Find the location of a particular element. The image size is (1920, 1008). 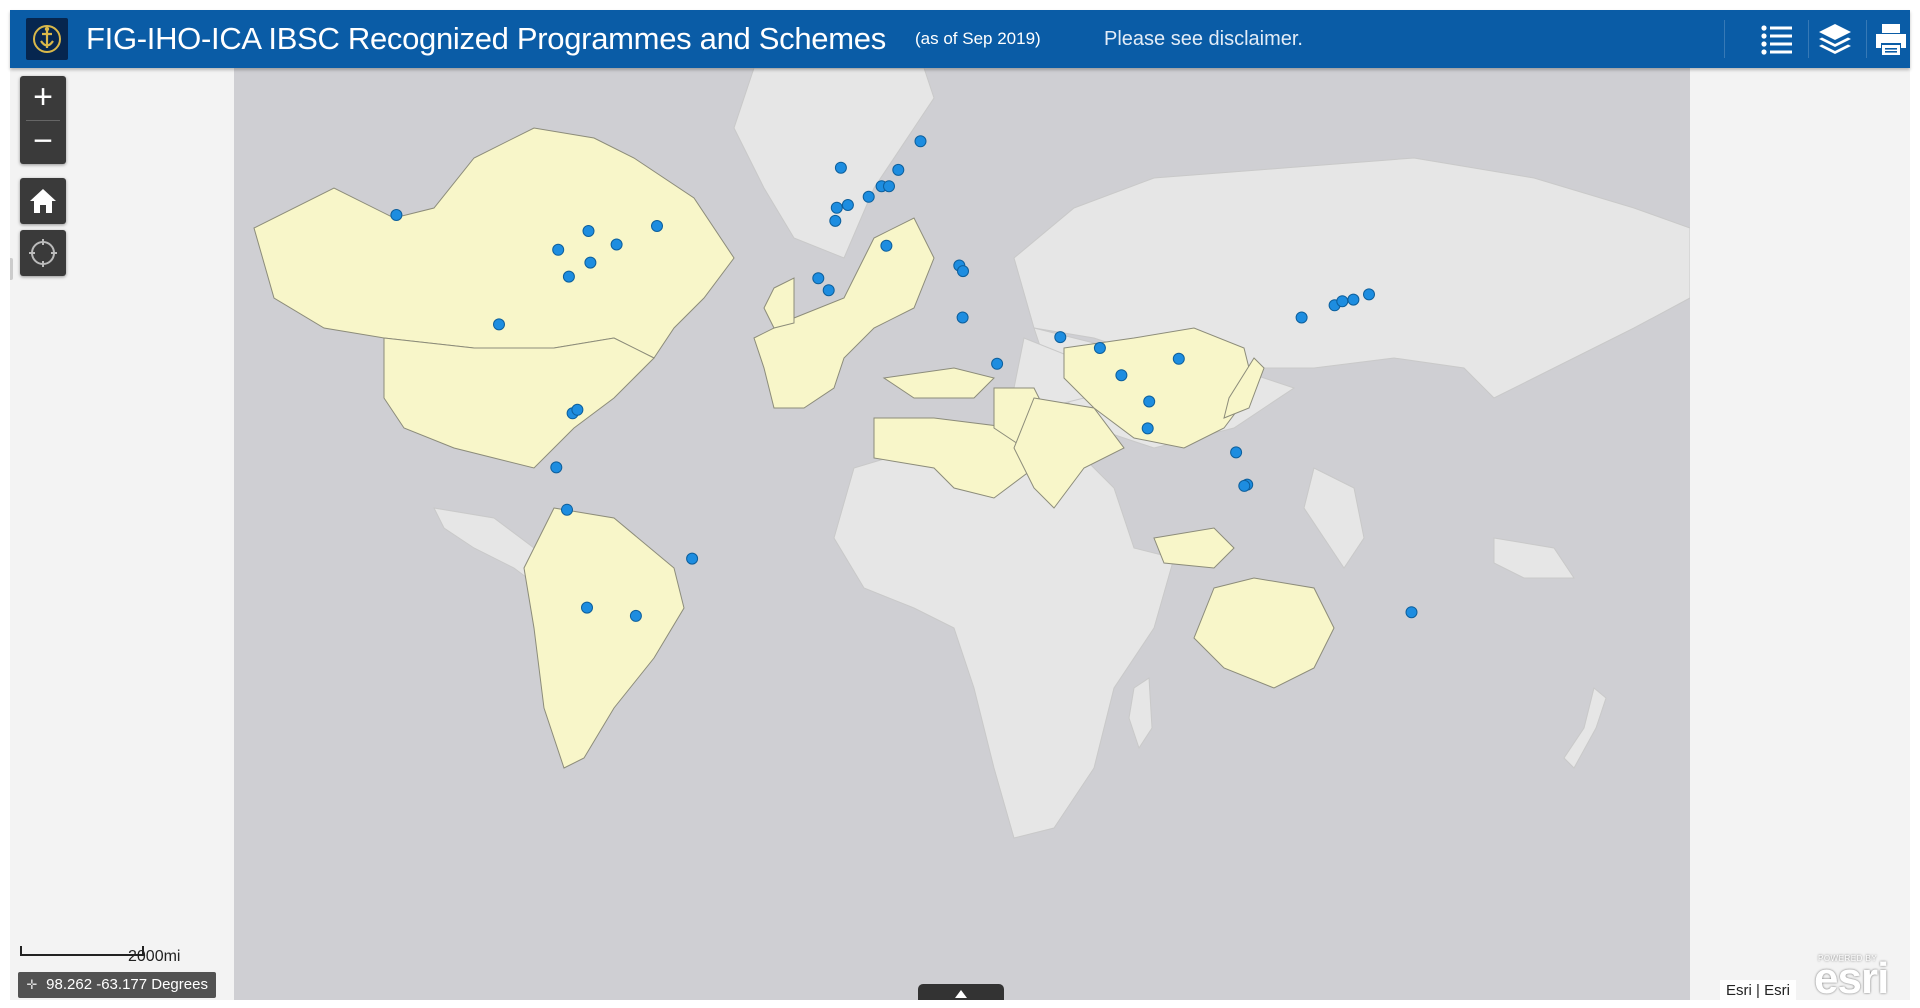

caret-up-icon is located at coordinates (961, 994).